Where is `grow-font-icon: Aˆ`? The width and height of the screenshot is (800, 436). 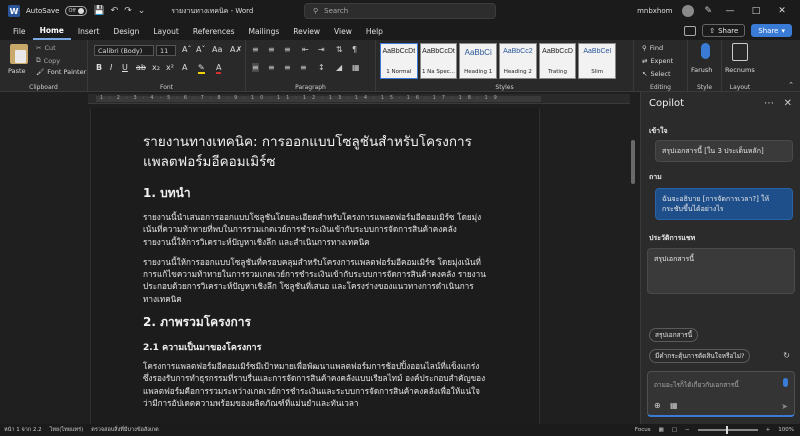 grow-font-icon: Aˆ is located at coordinates (186, 49).